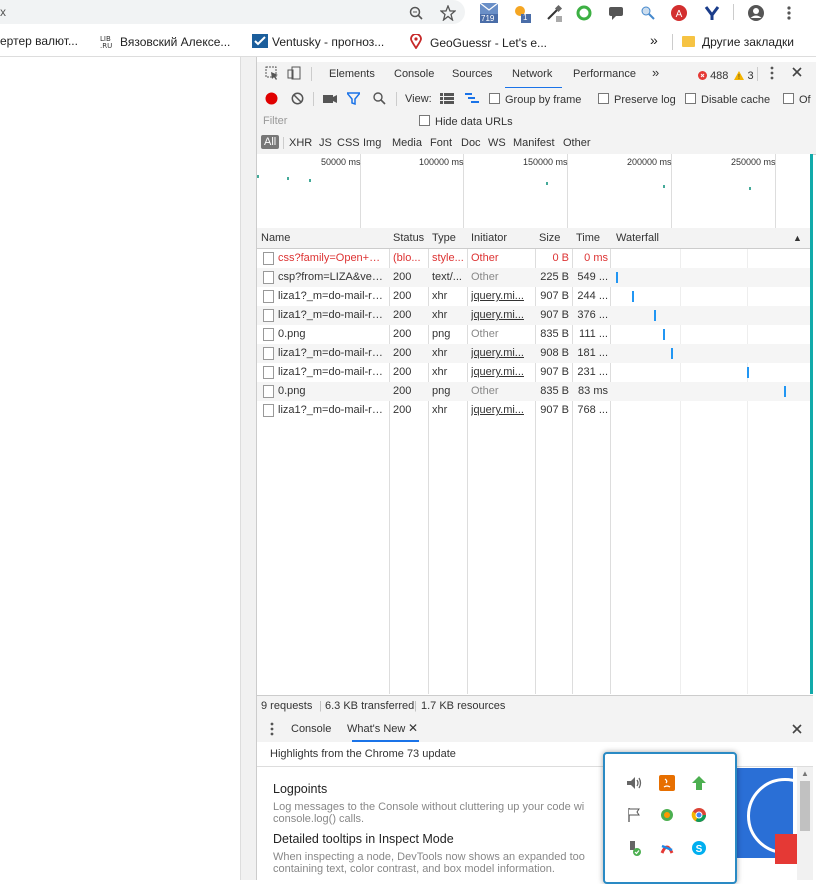 The image size is (816, 884). I want to click on drawer-tab-console: Console, so click(311, 729).